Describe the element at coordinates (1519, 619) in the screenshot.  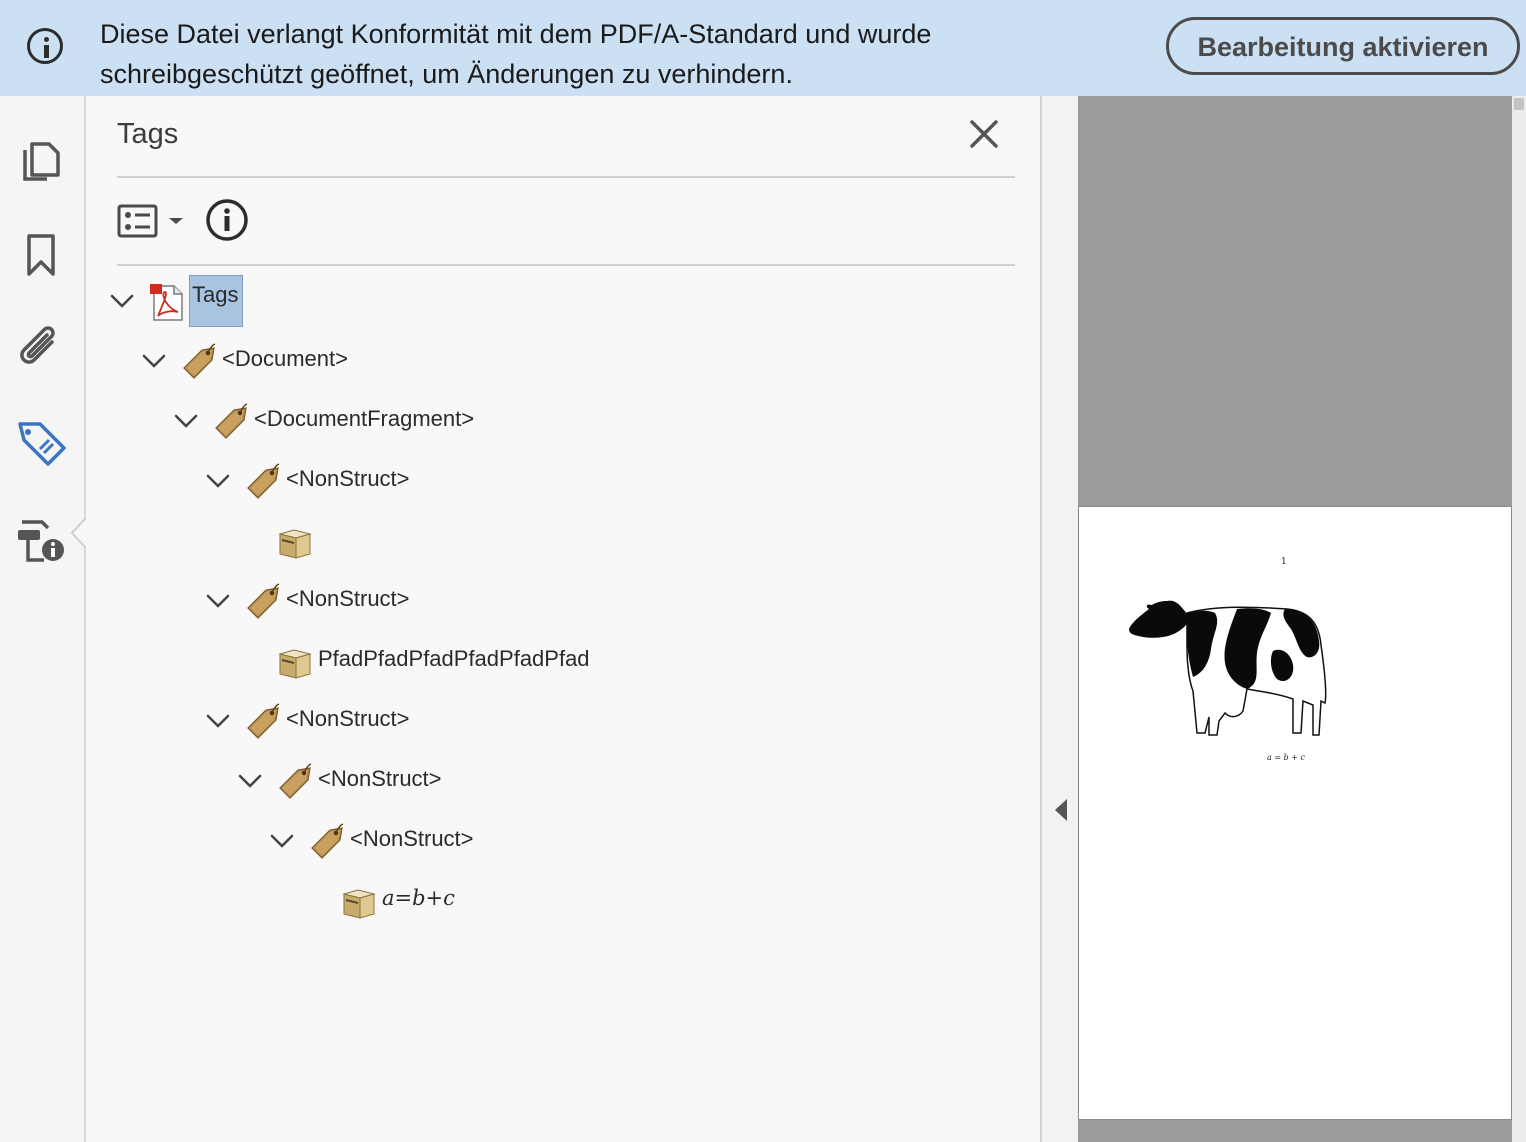
I see `vertical-scrollbar` at that location.